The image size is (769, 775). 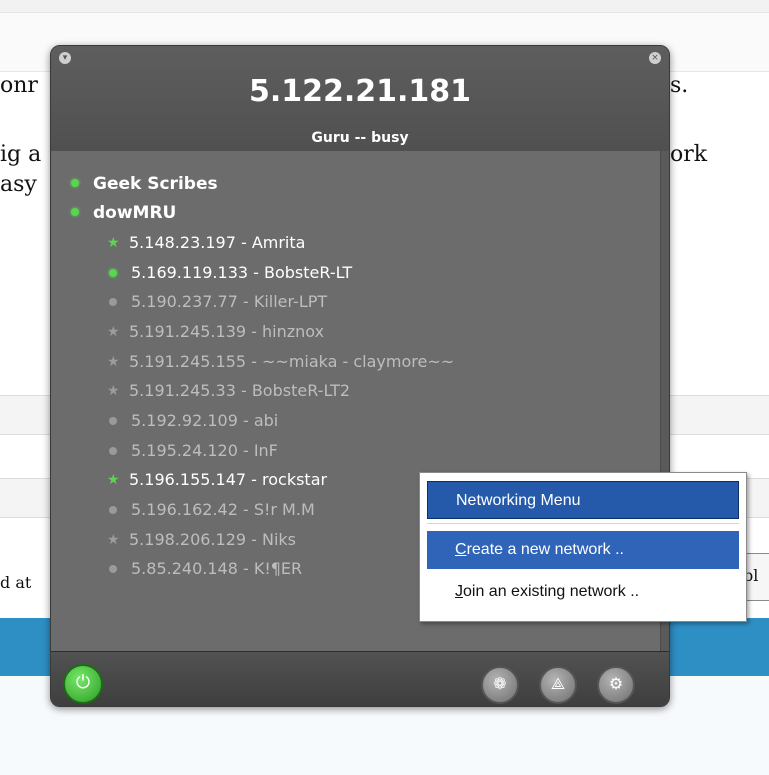 I want to click on peer-label: 5.195.24.120 - InF, so click(x=204, y=450).